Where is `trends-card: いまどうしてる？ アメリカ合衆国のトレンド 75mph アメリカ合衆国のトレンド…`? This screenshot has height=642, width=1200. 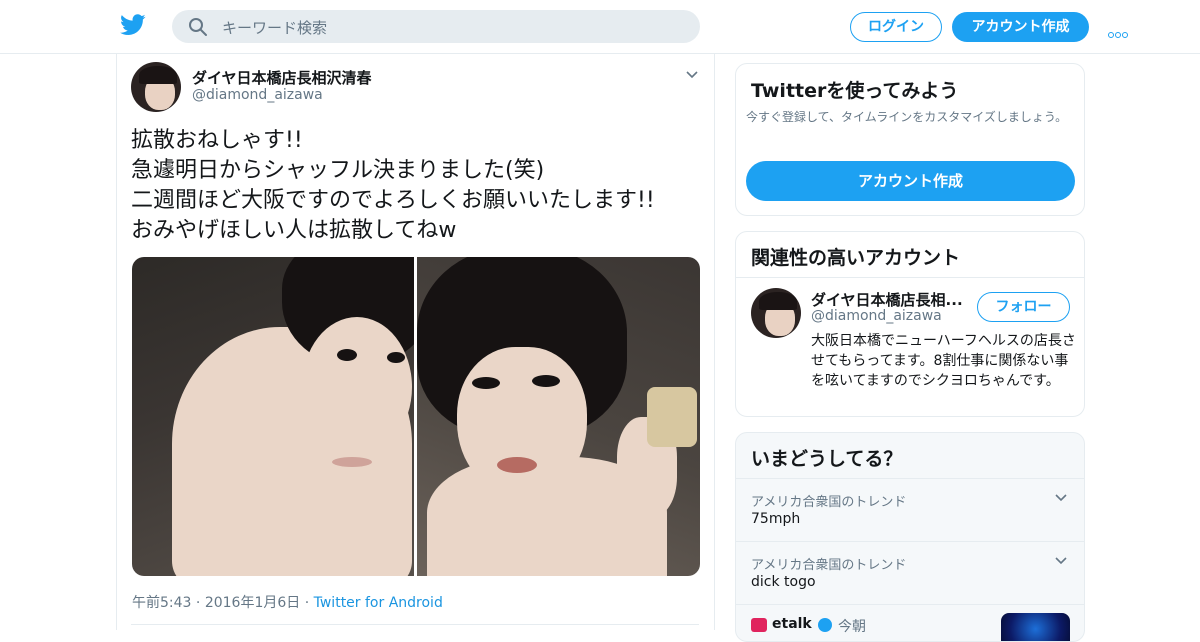 trends-card: いまどうしてる？ アメリカ合衆国のトレンド 75mph アメリカ合衆国のトレンド… is located at coordinates (910, 537).